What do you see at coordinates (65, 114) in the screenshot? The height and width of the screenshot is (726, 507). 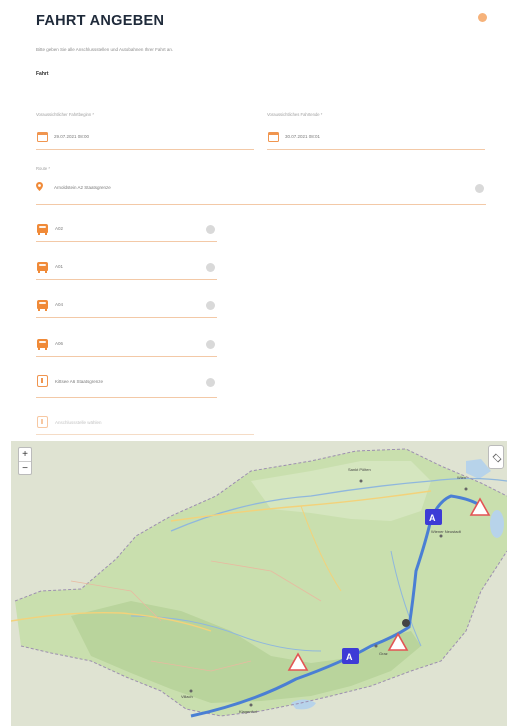 I see `start-date-label: Voraussichtlicher Fahrtbeginn *` at bounding box center [65, 114].